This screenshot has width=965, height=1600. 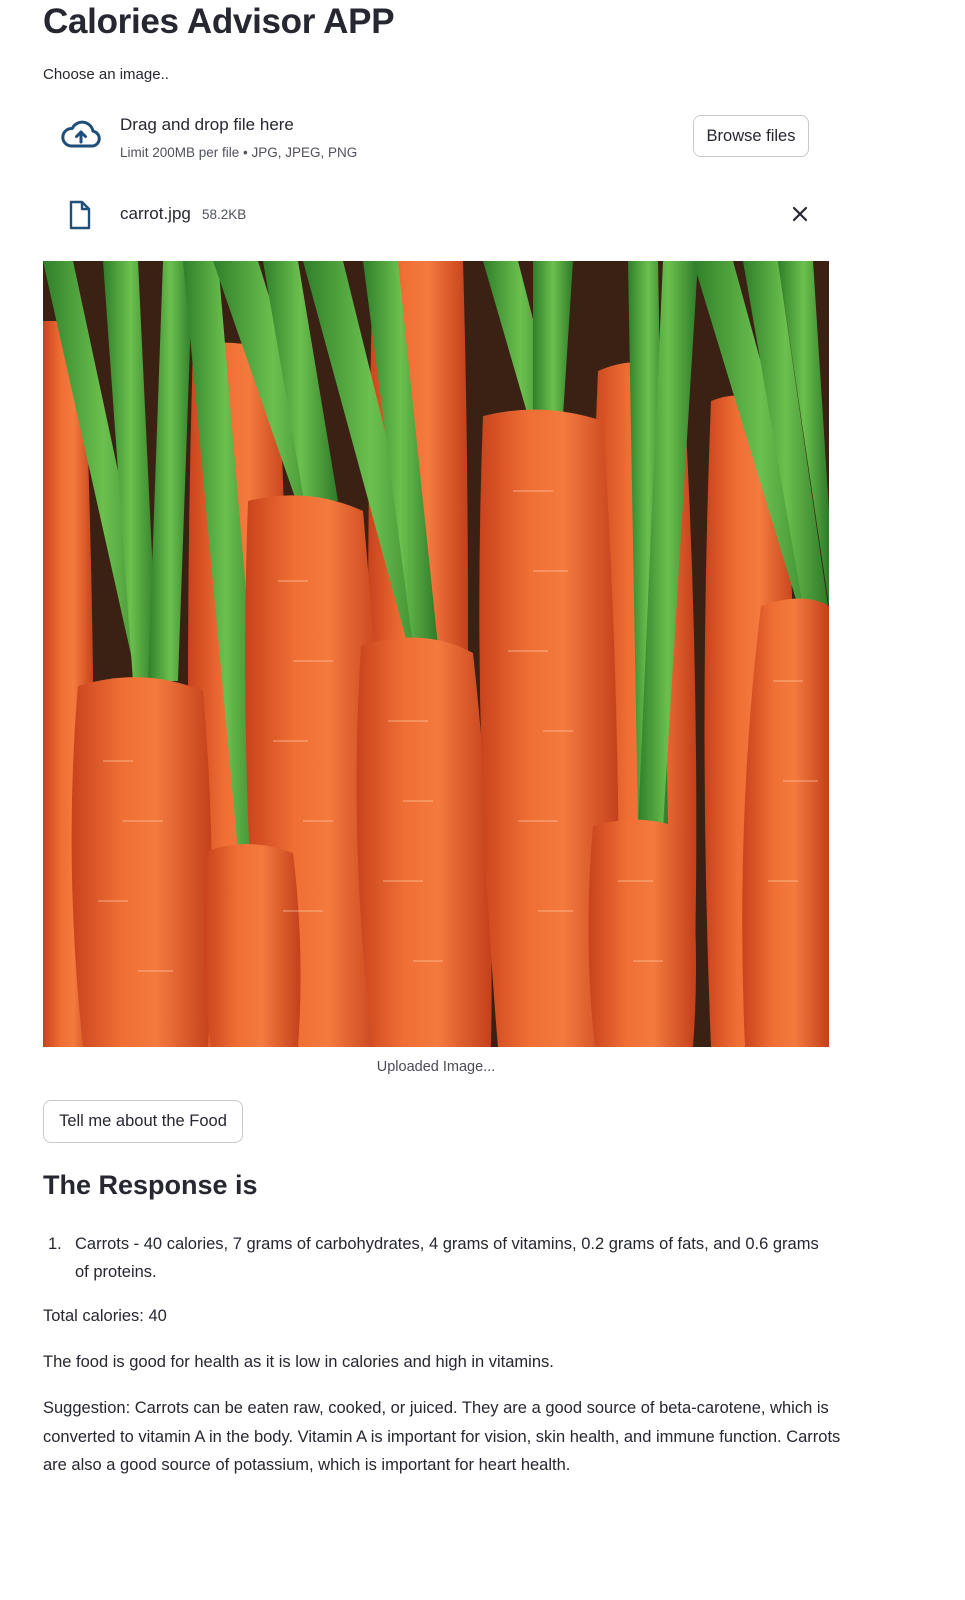 What do you see at coordinates (800, 214) in the screenshot?
I see `close-icon` at bounding box center [800, 214].